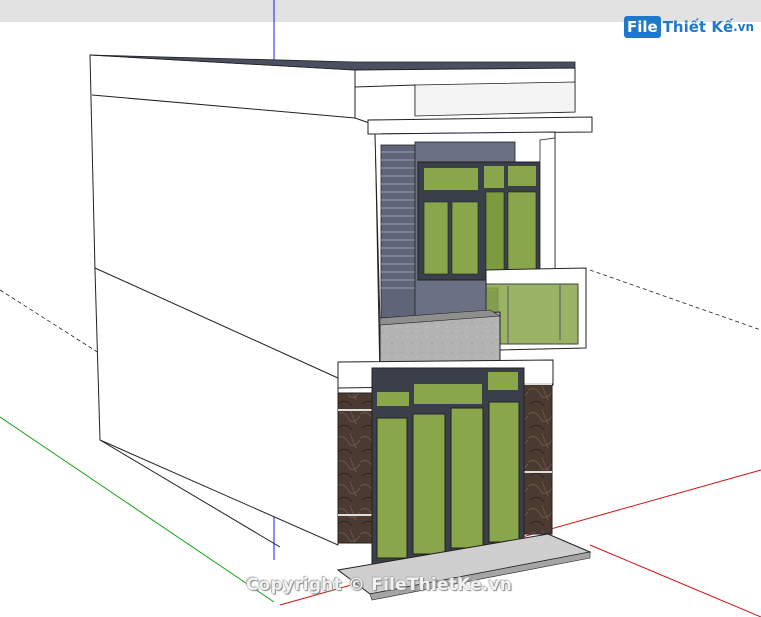  What do you see at coordinates (495, 99) in the screenshot?
I see `roof-inset` at bounding box center [495, 99].